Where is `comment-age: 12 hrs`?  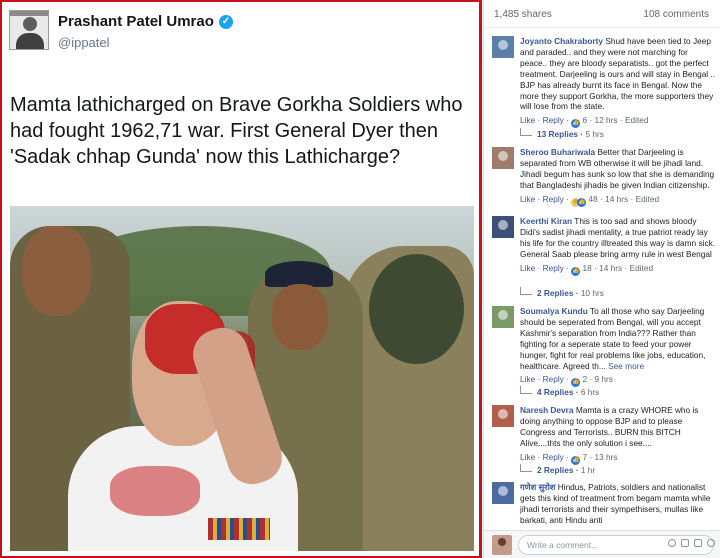
comment-age: 12 hrs is located at coordinates (606, 120).